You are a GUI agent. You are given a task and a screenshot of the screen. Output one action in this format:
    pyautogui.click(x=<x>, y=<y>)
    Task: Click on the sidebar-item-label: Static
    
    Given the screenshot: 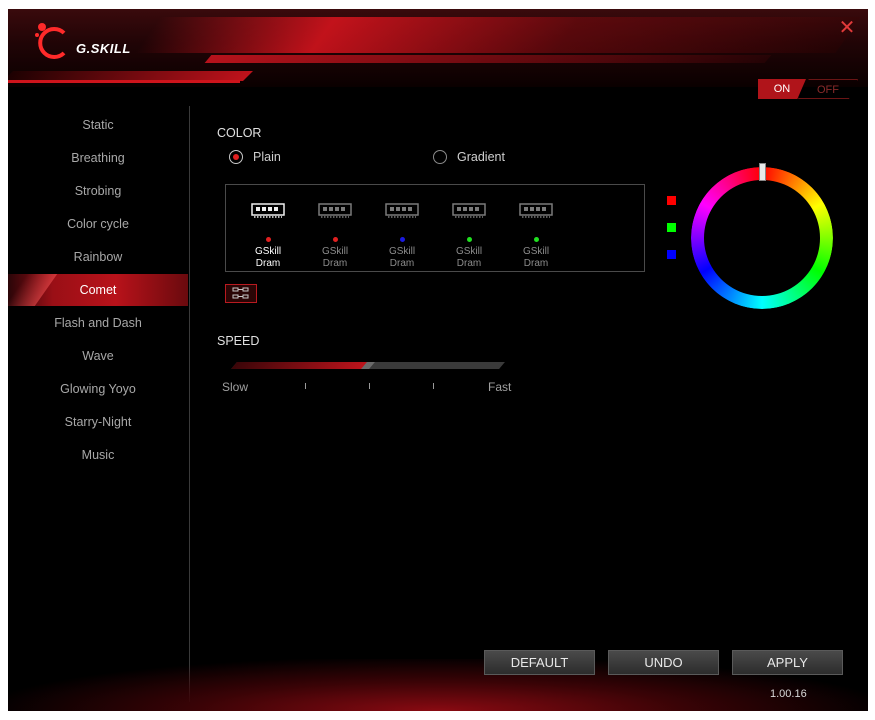 What is the action you would take?
    pyautogui.click(x=98, y=125)
    